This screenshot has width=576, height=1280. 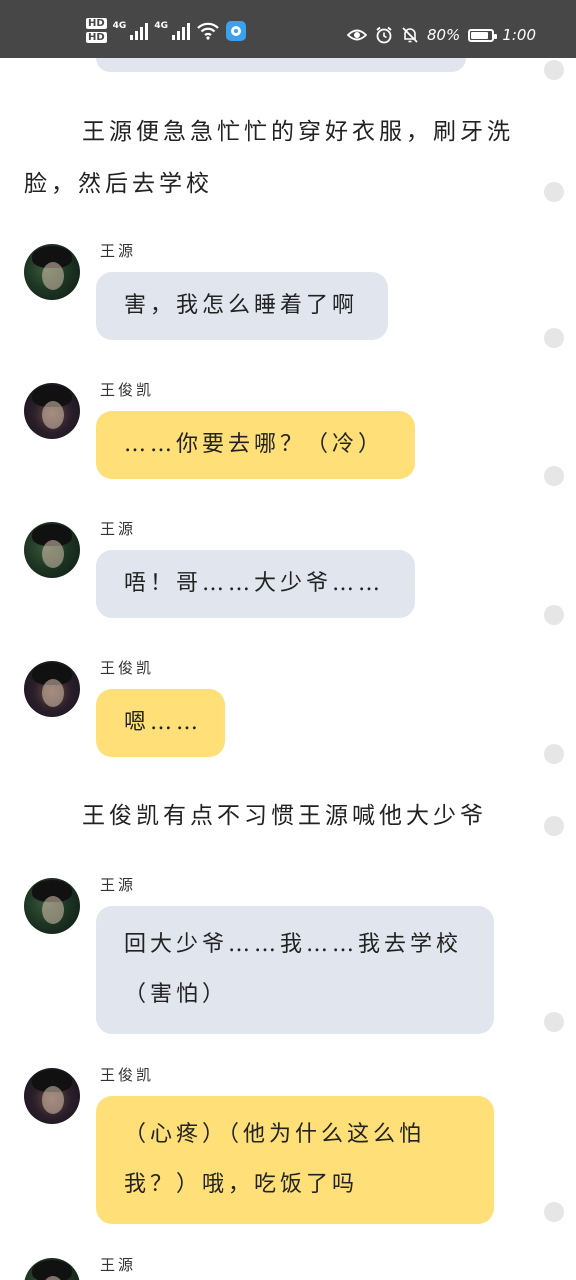 What do you see at coordinates (384, 35) in the screenshot?
I see `alarm-icon` at bounding box center [384, 35].